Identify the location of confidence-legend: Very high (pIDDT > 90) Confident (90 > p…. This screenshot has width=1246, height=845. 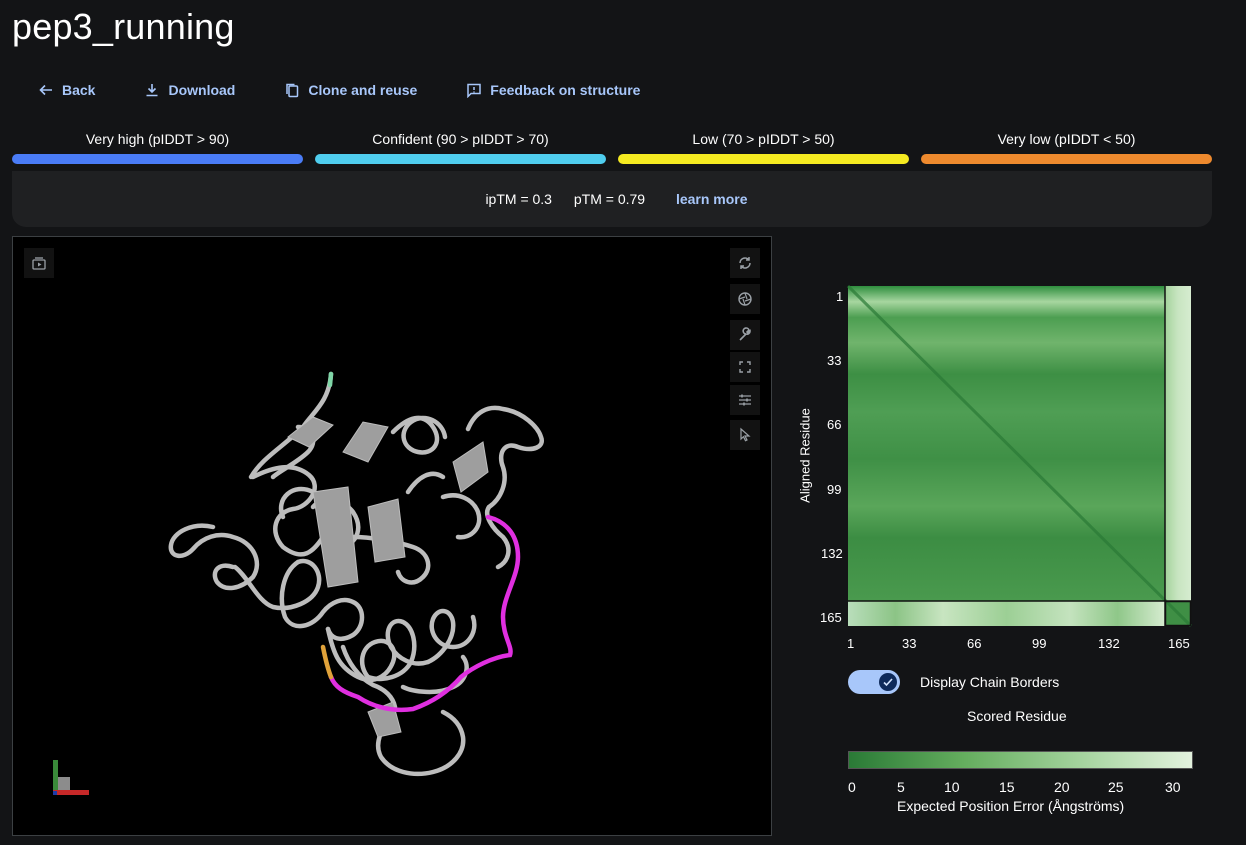
(612, 147).